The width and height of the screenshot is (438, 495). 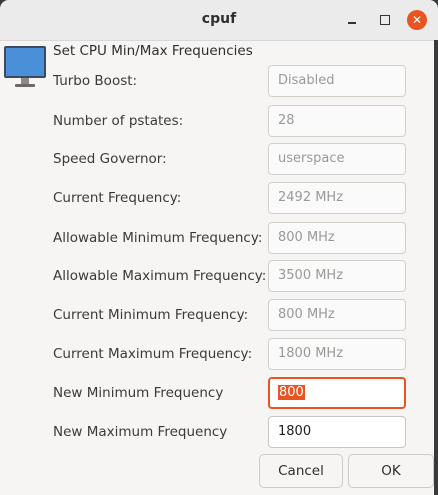 I want to click on dialog-heading: Set CPU Min/Max Frequencies, so click(x=153, y=51).